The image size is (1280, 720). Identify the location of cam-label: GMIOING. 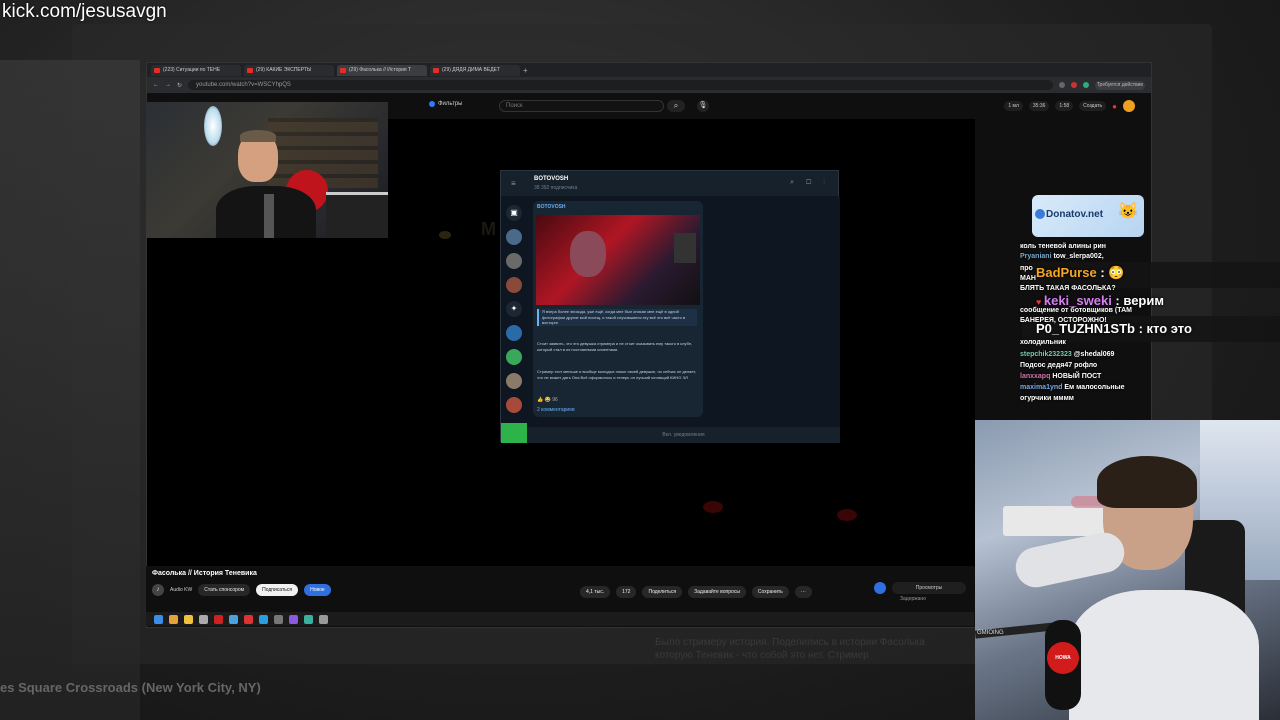
(990, 633).